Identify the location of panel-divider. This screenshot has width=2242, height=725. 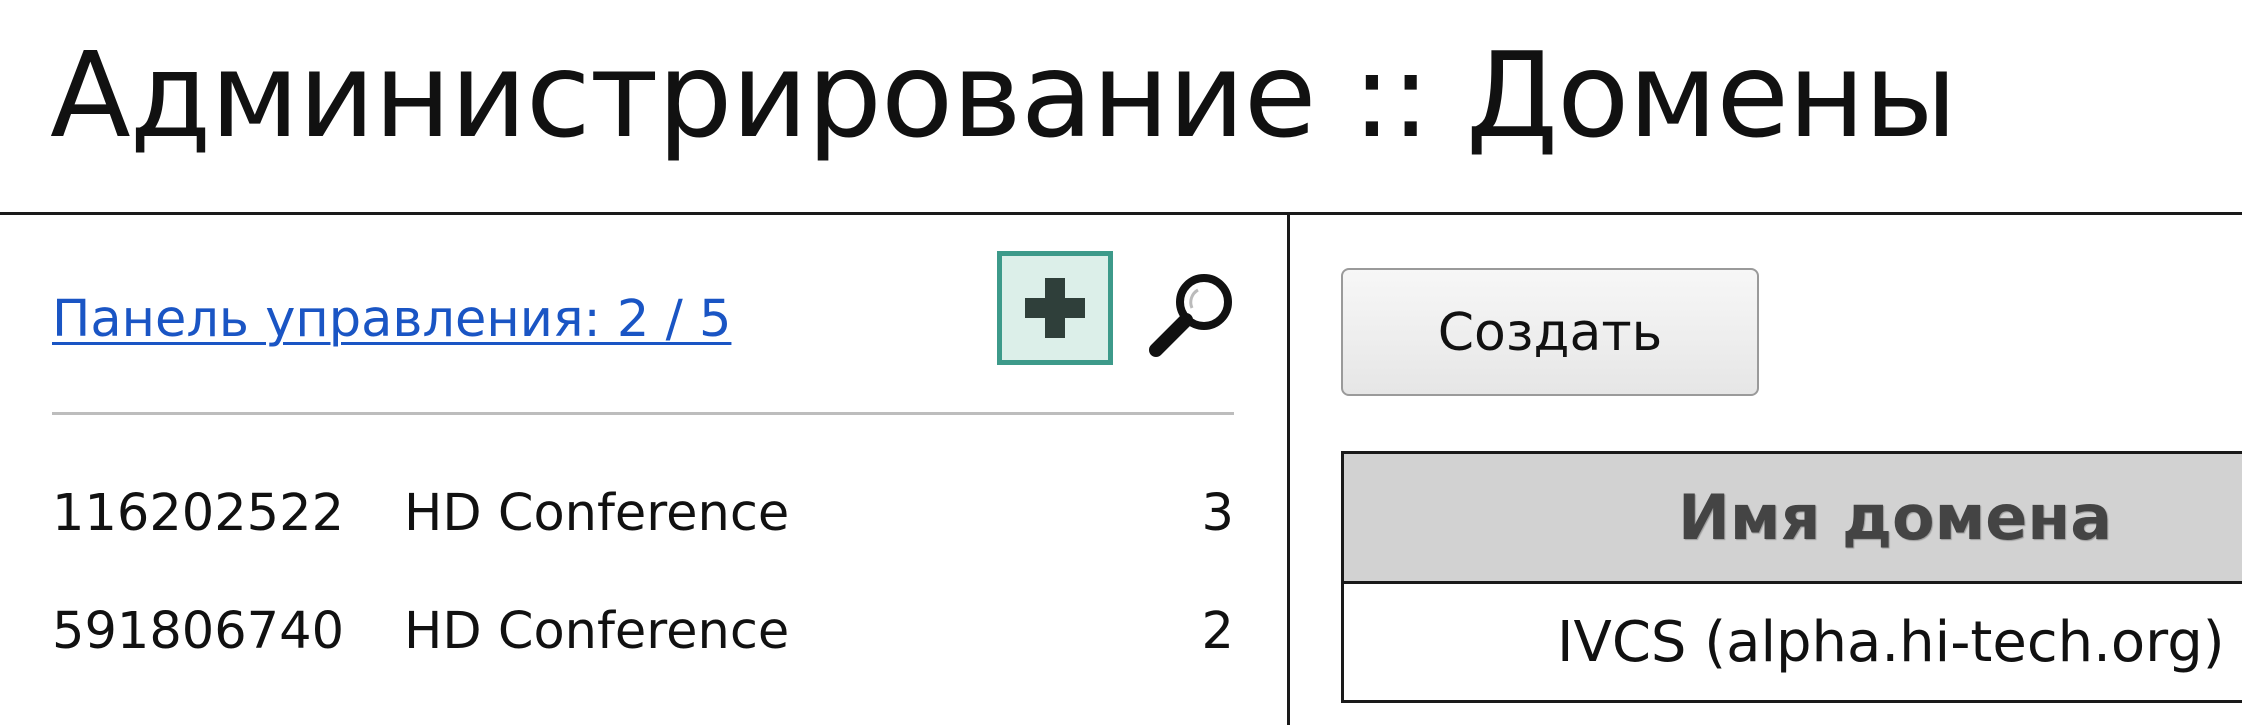
(1288, 468).